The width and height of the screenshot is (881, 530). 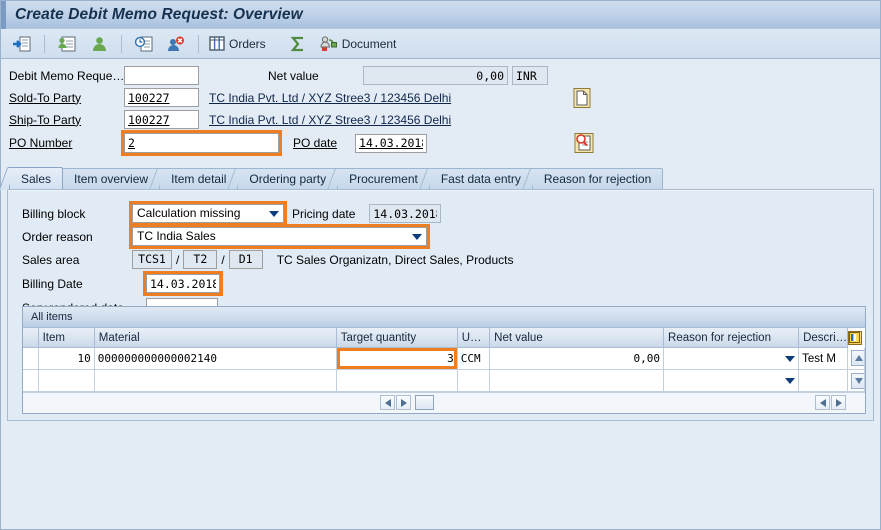 I want to click on pager-left-icon, so click(x=822, y=402).